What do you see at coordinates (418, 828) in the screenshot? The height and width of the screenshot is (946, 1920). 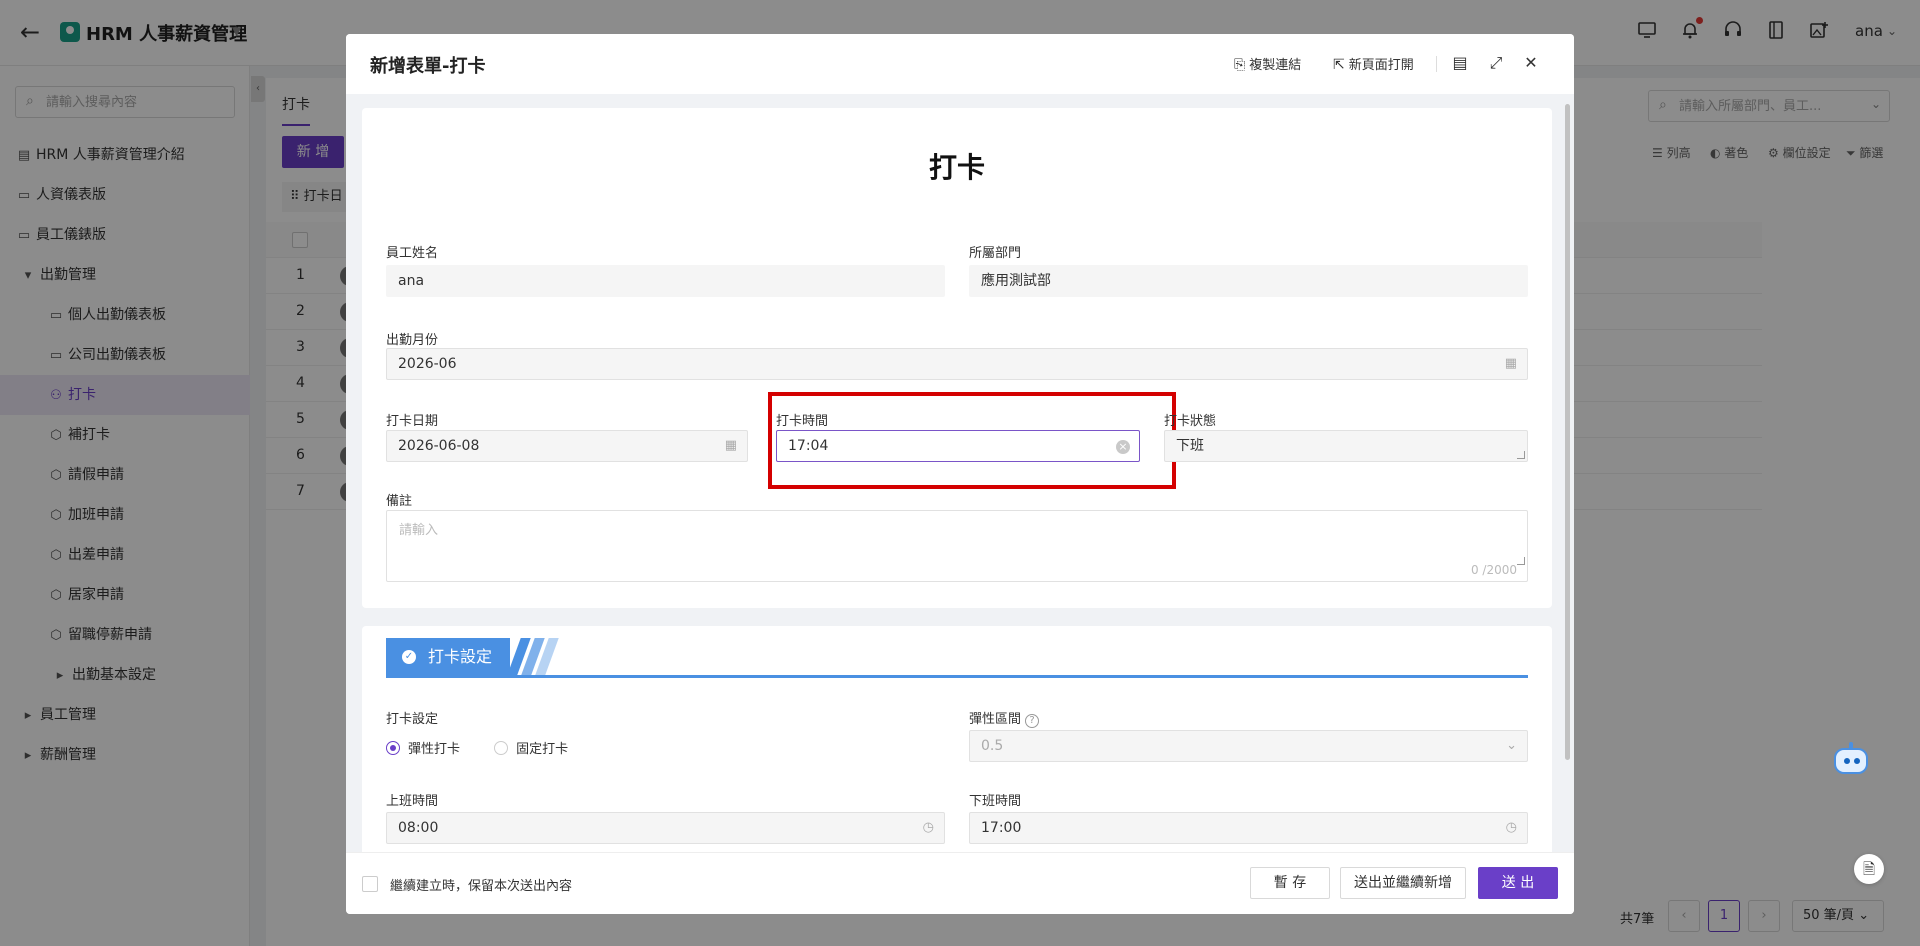 I see `start-time-value: 08:00` at bounding box center [418, 828].